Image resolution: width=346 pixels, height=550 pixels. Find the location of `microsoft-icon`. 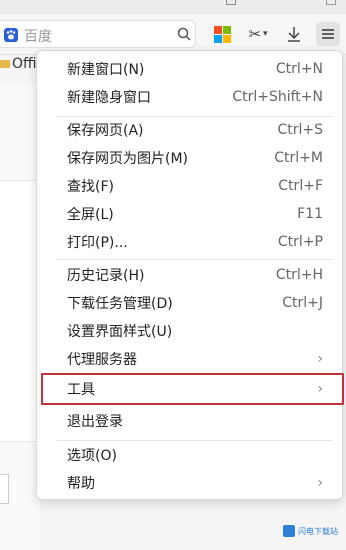

microsoft-icon is located at coordinates (222, 34).